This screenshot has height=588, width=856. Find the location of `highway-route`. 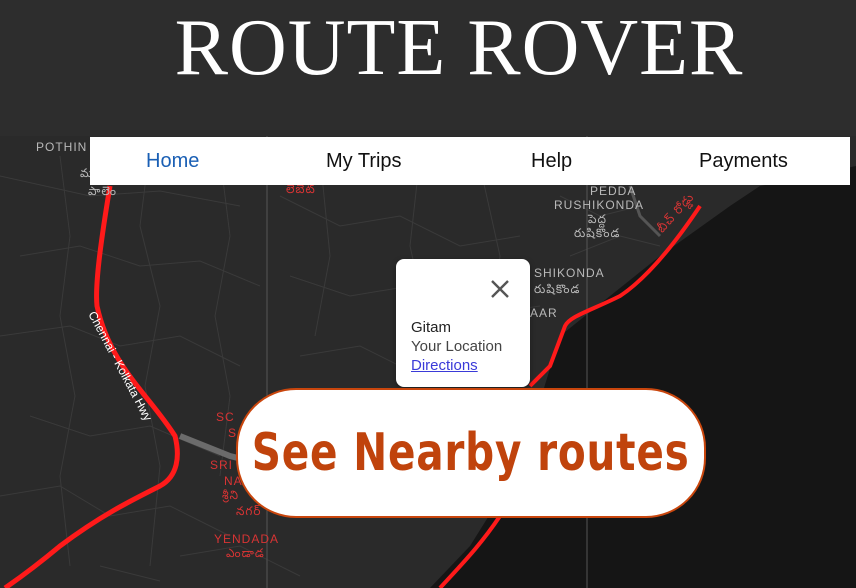

highway-route is located at coordinates (91, 386).